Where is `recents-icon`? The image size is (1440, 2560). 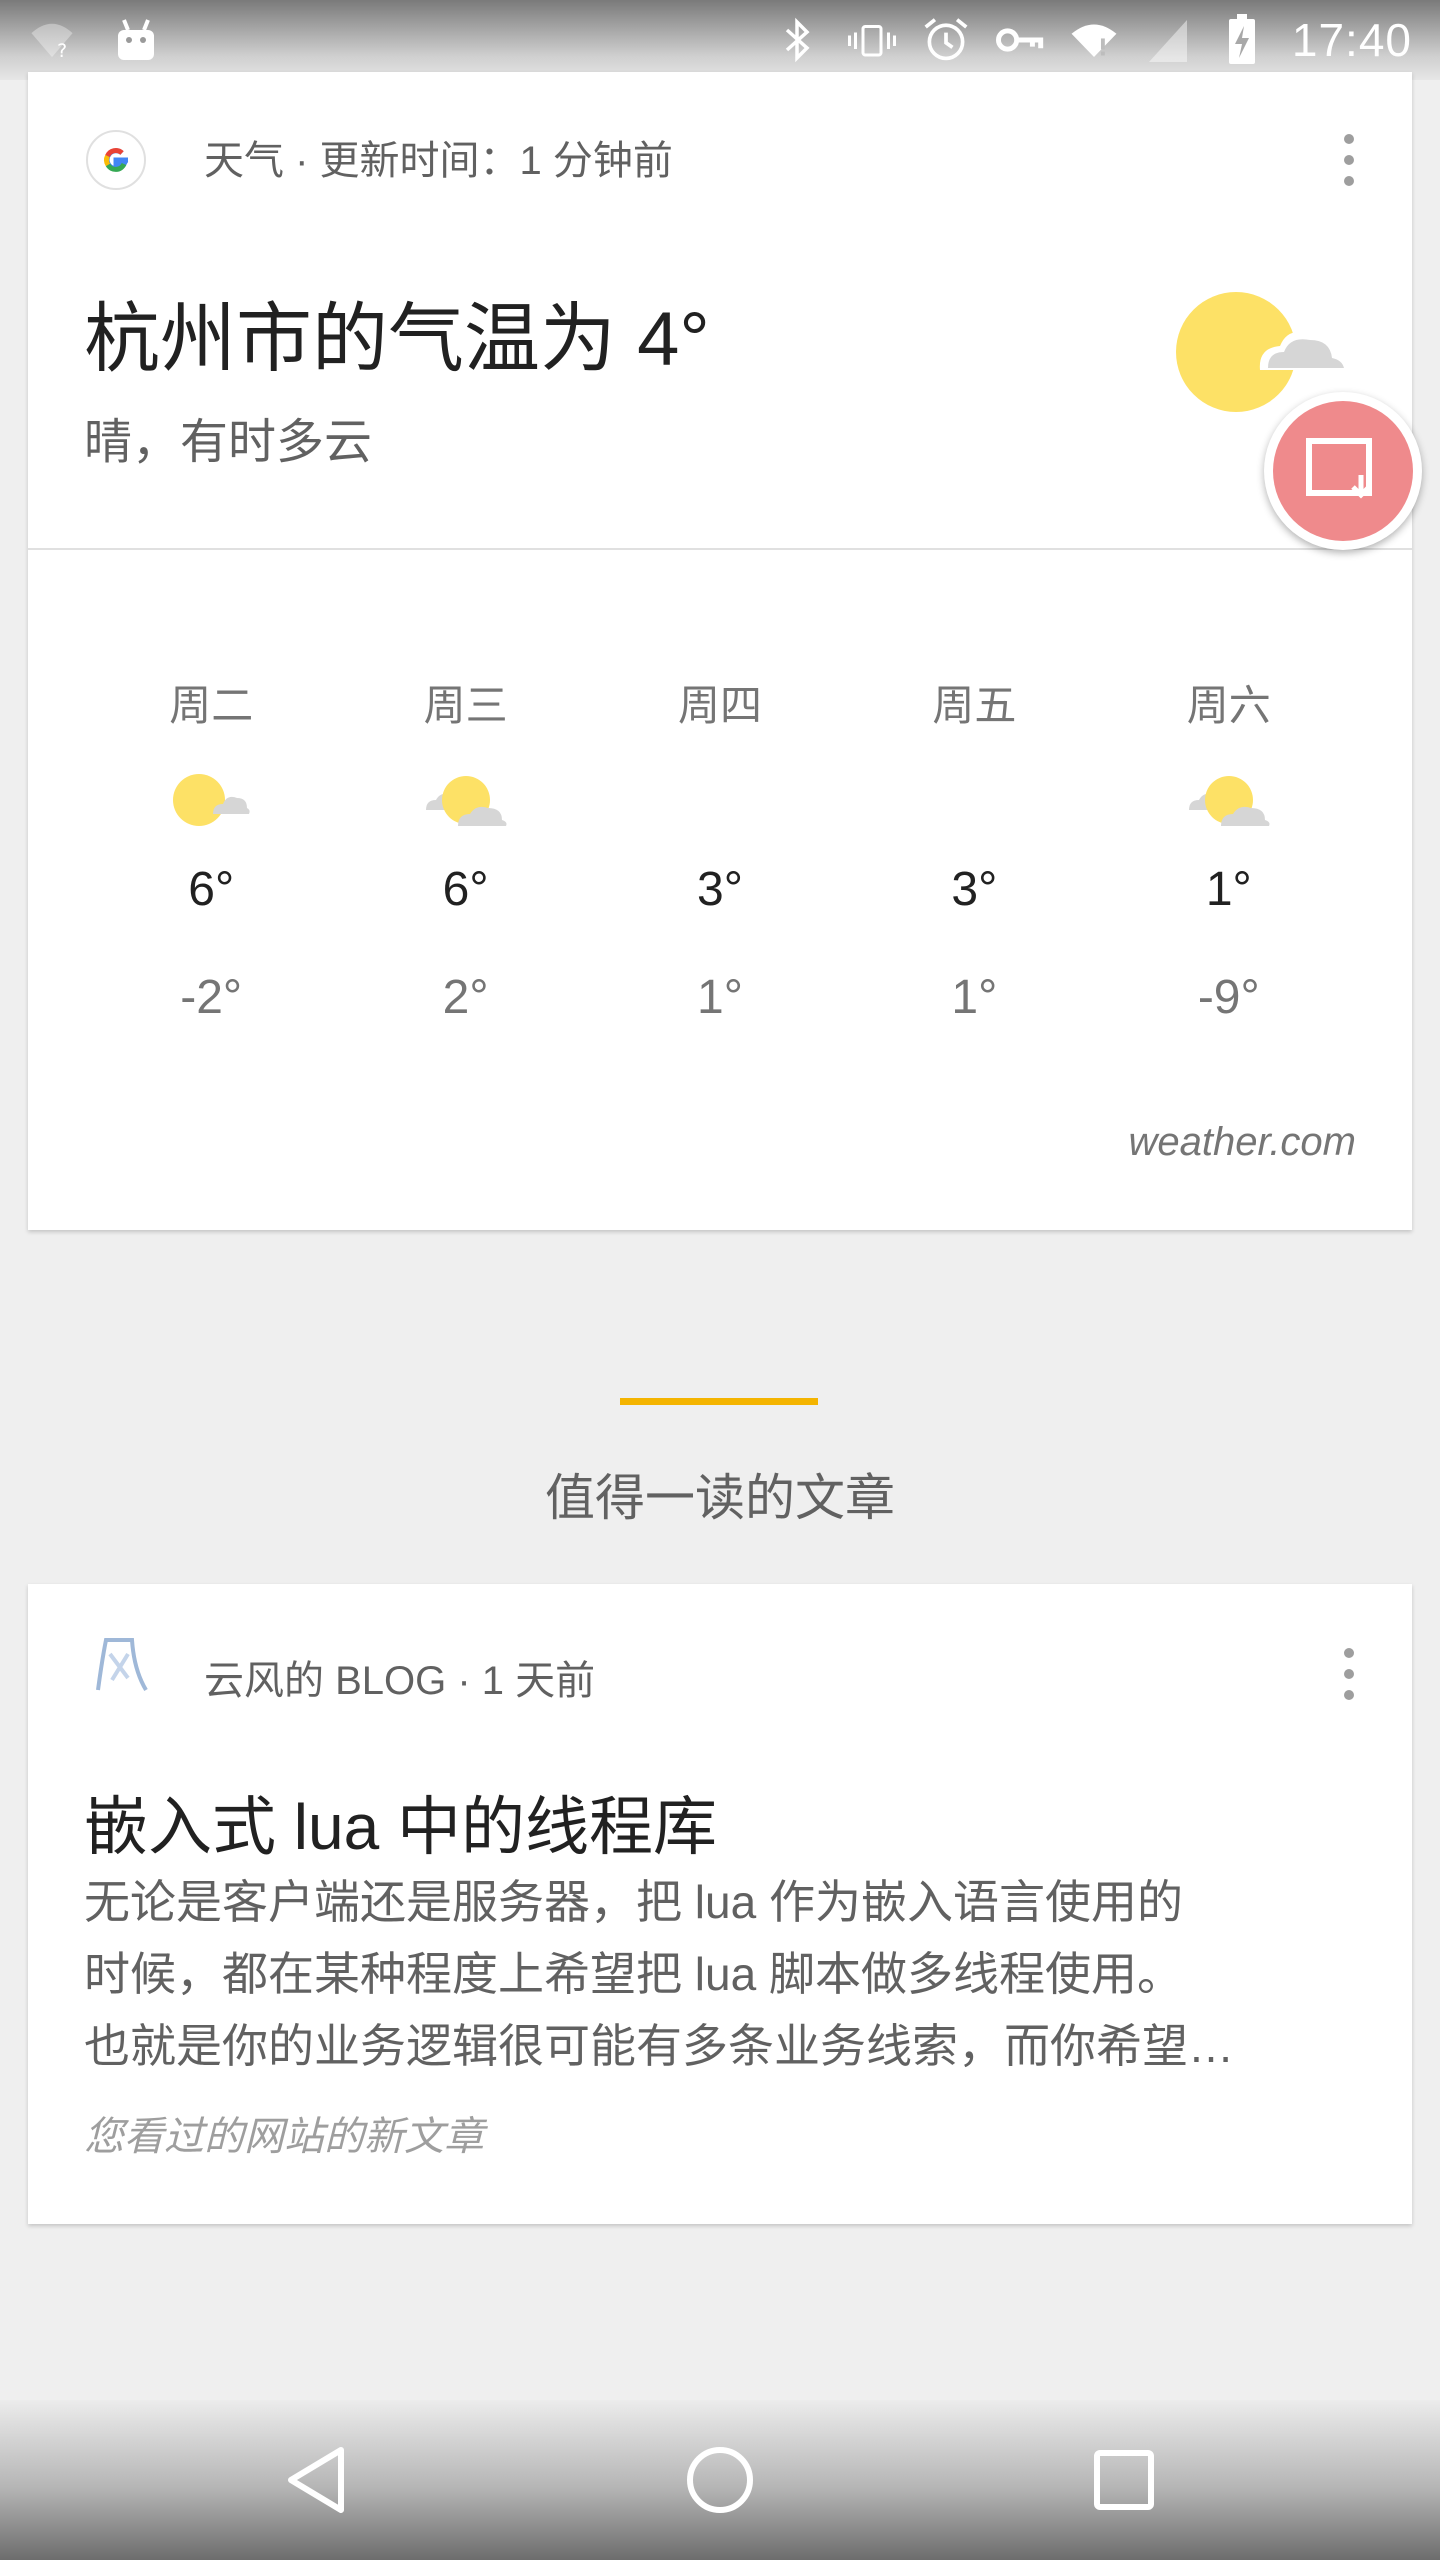 recents-icon is located at coordinates (1124, 2480).